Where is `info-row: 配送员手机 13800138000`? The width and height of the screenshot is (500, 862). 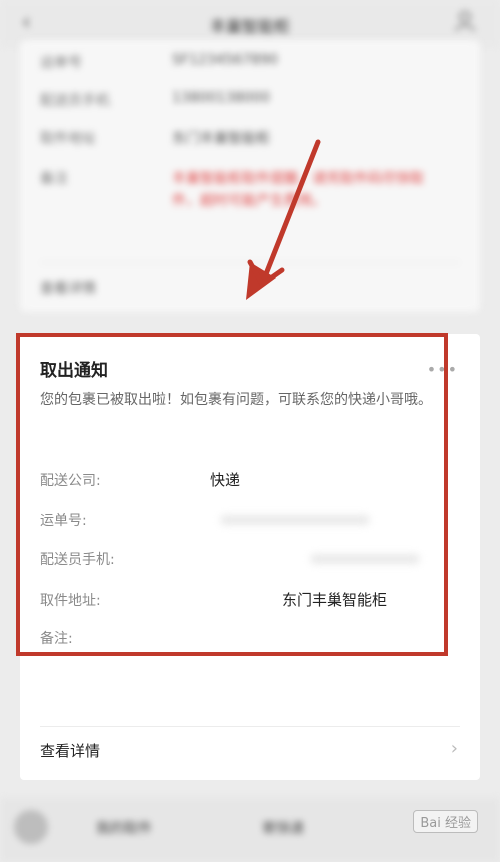
info-row: 配送员手机 13800138000 is located at coordinates (155, 100).